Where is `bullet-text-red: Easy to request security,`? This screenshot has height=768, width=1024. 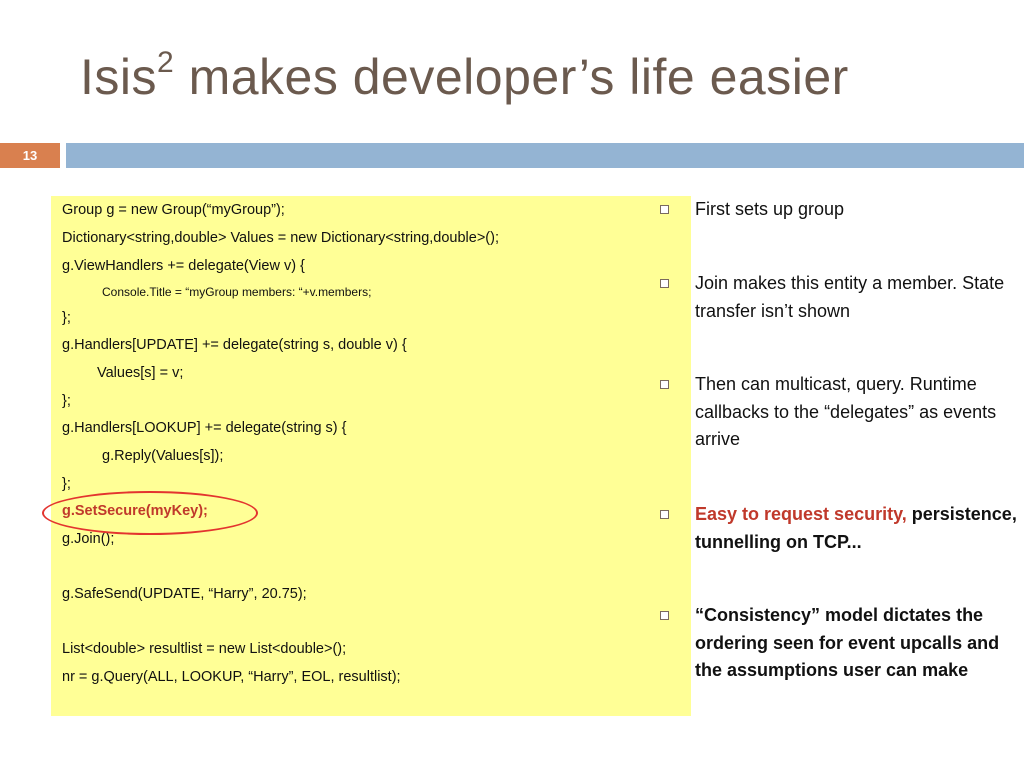
bullet-text-red: Easy to request security, is located at coordinates (801, 514).